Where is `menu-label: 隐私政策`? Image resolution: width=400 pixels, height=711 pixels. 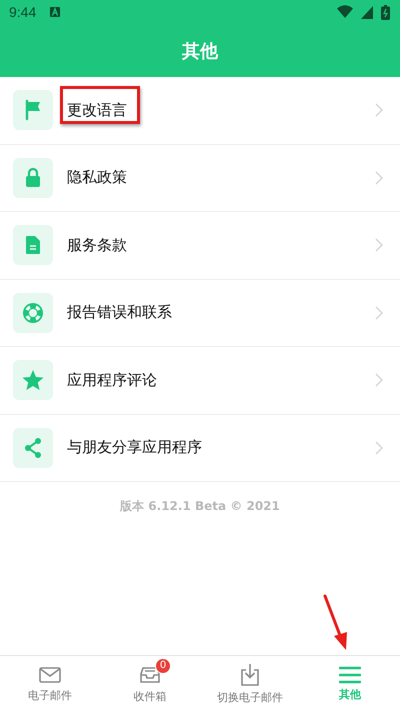
menu-label: 隐私政策 is located at coordinates (97, 178).